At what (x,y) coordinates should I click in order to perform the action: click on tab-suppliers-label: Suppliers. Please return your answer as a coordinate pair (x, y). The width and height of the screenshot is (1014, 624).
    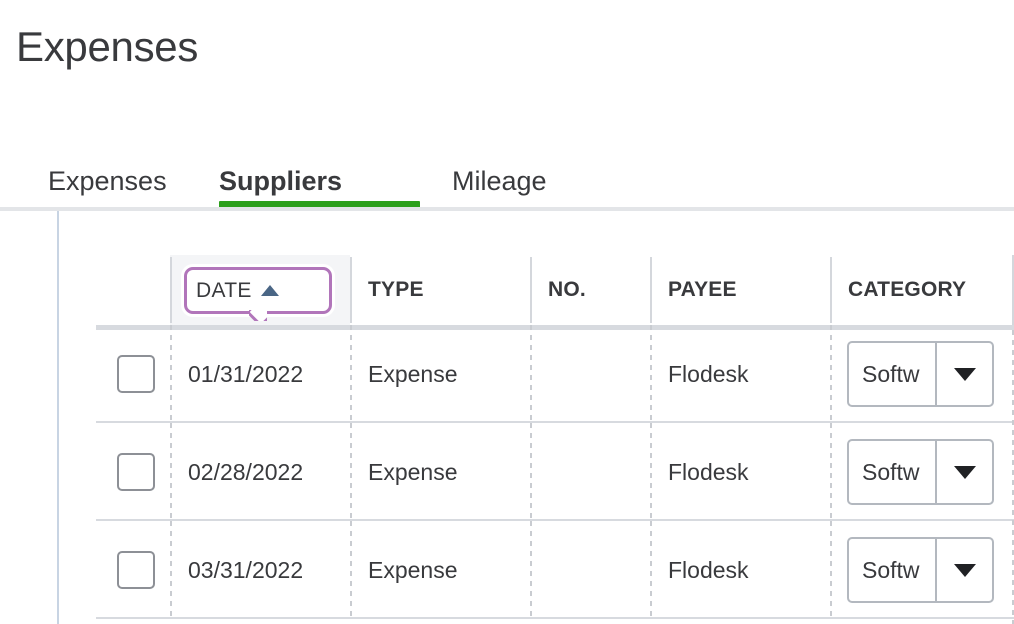
    Looking at the image, I should click on (281, 181).